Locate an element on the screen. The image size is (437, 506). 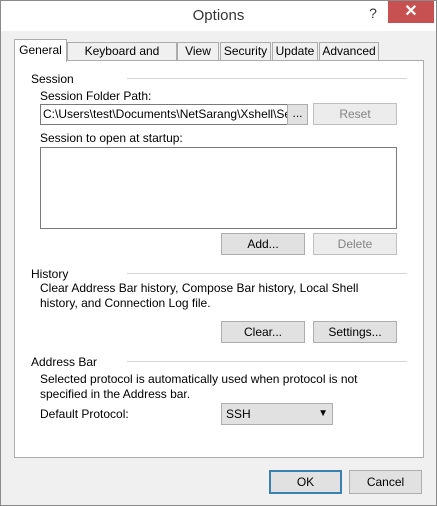
delete-button: Delete is located at coordinates (355, 244).